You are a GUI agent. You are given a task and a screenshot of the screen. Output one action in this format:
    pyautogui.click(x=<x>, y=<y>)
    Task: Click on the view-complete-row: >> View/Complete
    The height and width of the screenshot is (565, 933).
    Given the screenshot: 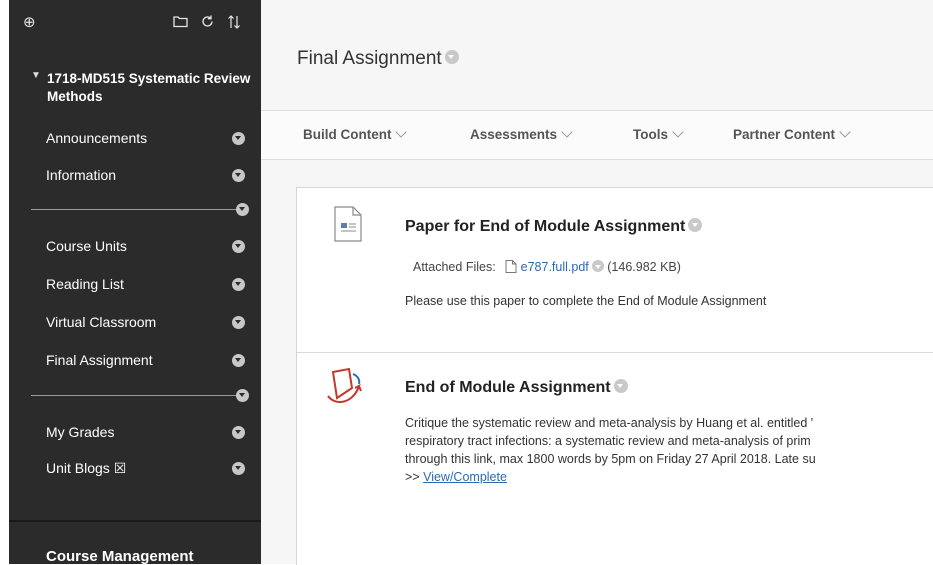 What is the action you would take?
    pyautogui.click(x=456, y=477)
    